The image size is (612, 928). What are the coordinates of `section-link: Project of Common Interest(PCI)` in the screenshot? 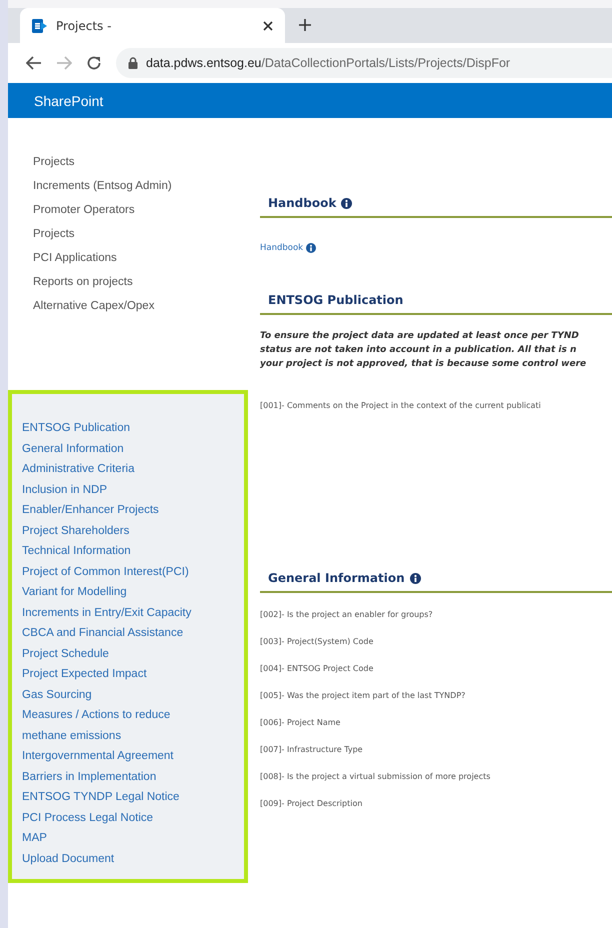 It's located at (105, 572).